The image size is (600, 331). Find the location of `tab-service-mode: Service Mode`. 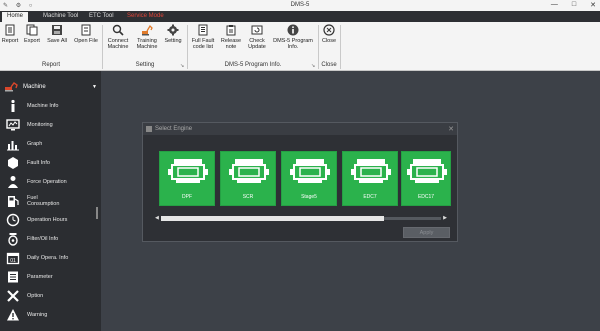

tab-service-mode: Service Mode is located at coordinates (145, 17).